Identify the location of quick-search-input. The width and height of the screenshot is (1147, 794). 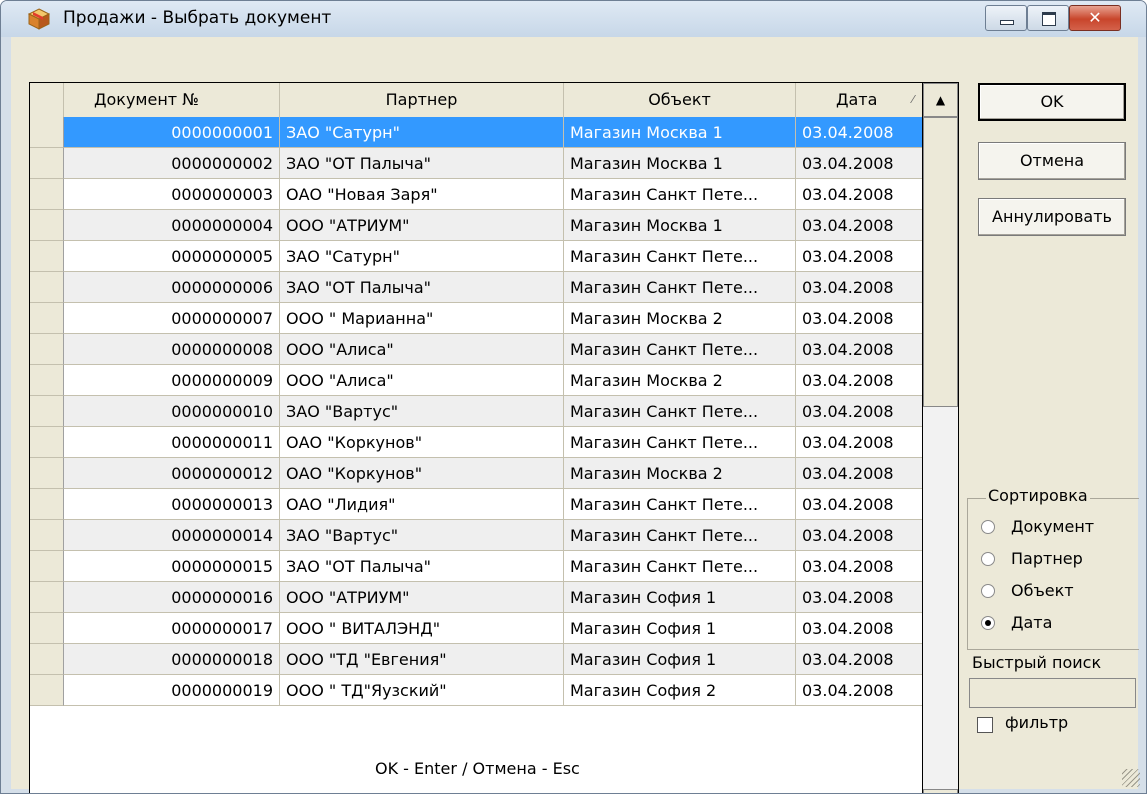
(1052, 693).